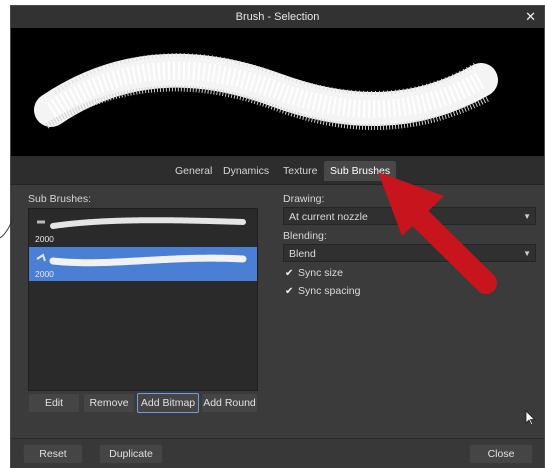 The image size is (545, 468). Describe the element at coordinates (109, 403) in the screenshot. I see `remove-button: Remove` at that location.